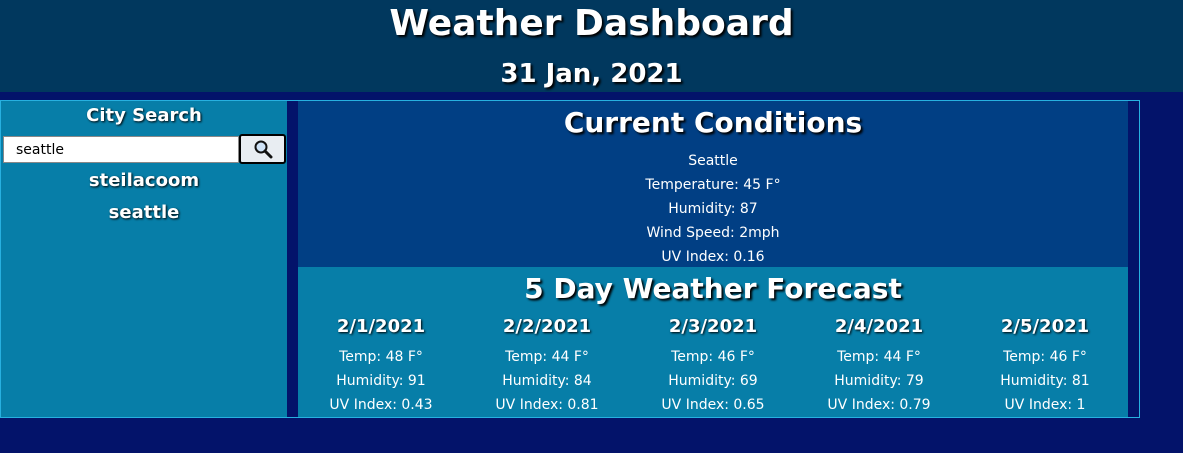 Image resolution: width=1183 pixels, height=453 pixels. What do you see at coordinates (144, 181) in the screenshot?
I see `history-item-steilacoom: steilacoom` at bounding box center [144, 181].